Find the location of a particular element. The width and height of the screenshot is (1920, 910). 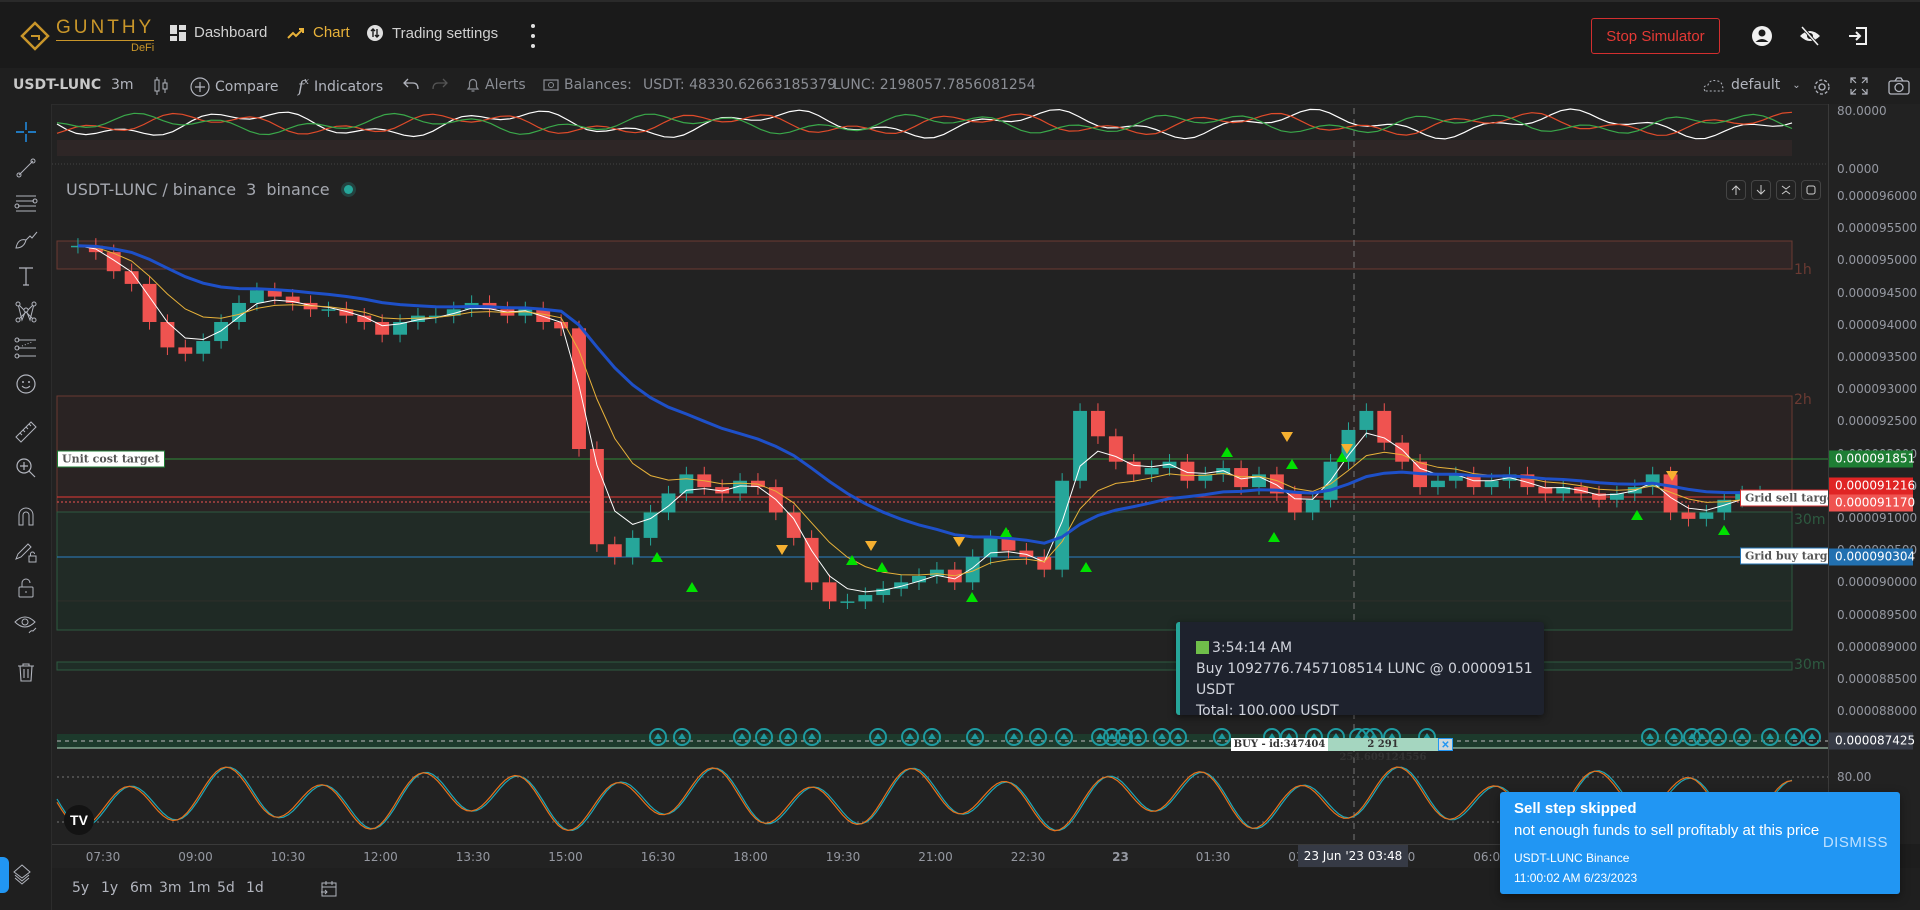

range-button-6m: 6m is located at coordinates (141, 888).